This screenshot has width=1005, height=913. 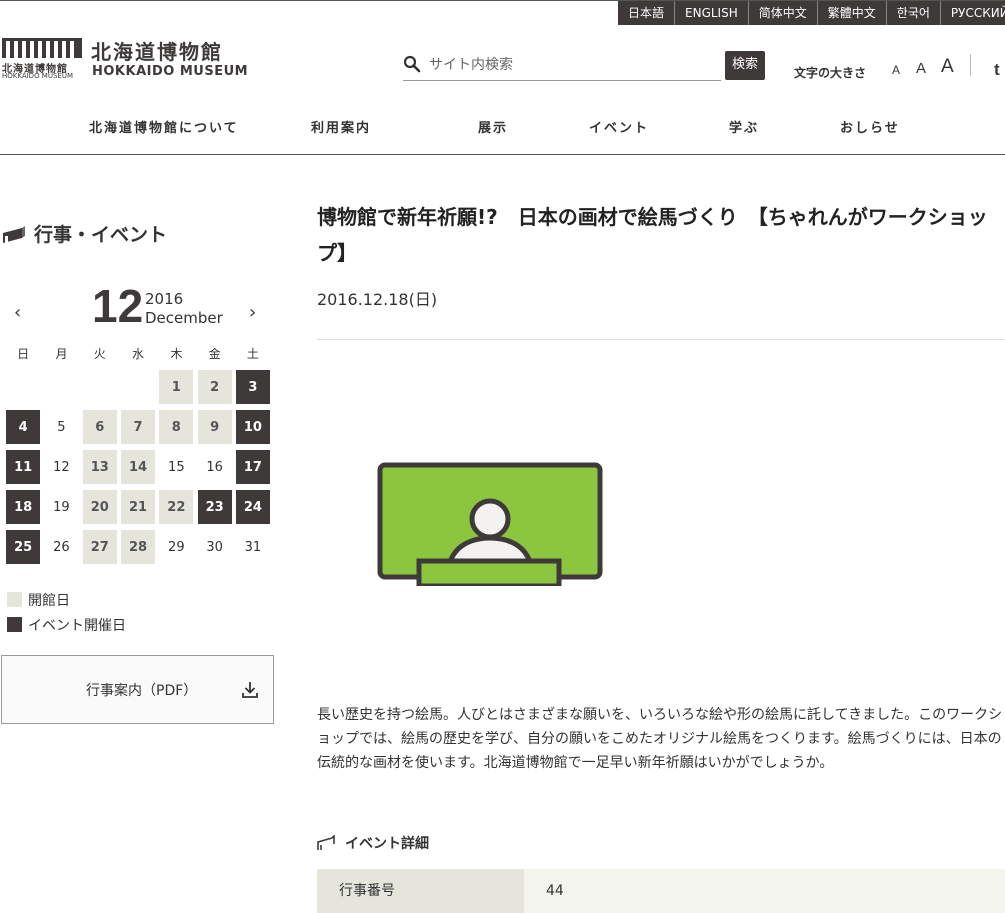 What do you see at coordinates (100, 547) in the screenshot?
I see `calendar-day: 27` at bounding box center [100, 547].